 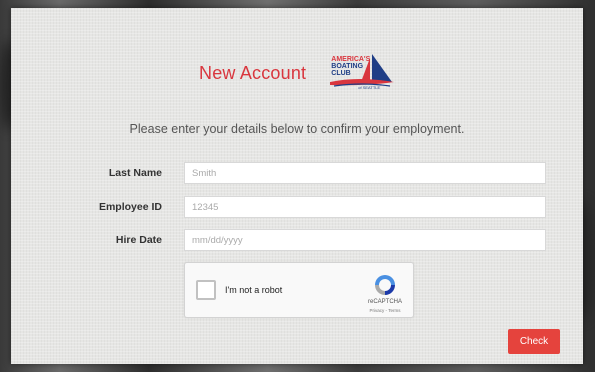 What do you see at coordinates (385, 310) in the screenshot?
I see `recaptcha-links: Privacy - Terms` at bounding box center [385, 310].